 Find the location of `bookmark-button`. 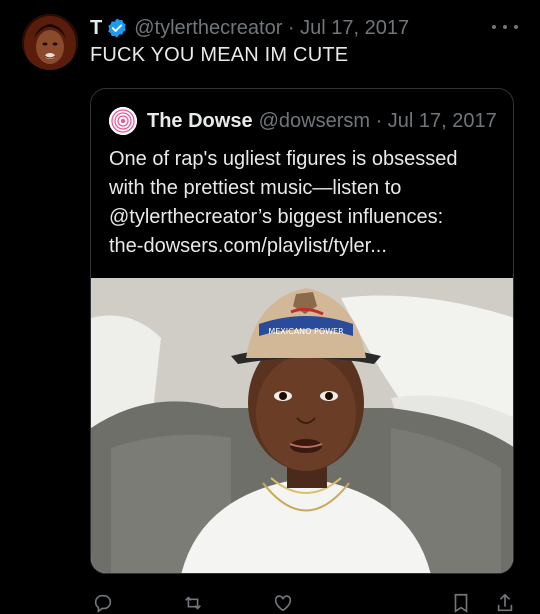

bookmark-button is located at coordinates (461, 603).